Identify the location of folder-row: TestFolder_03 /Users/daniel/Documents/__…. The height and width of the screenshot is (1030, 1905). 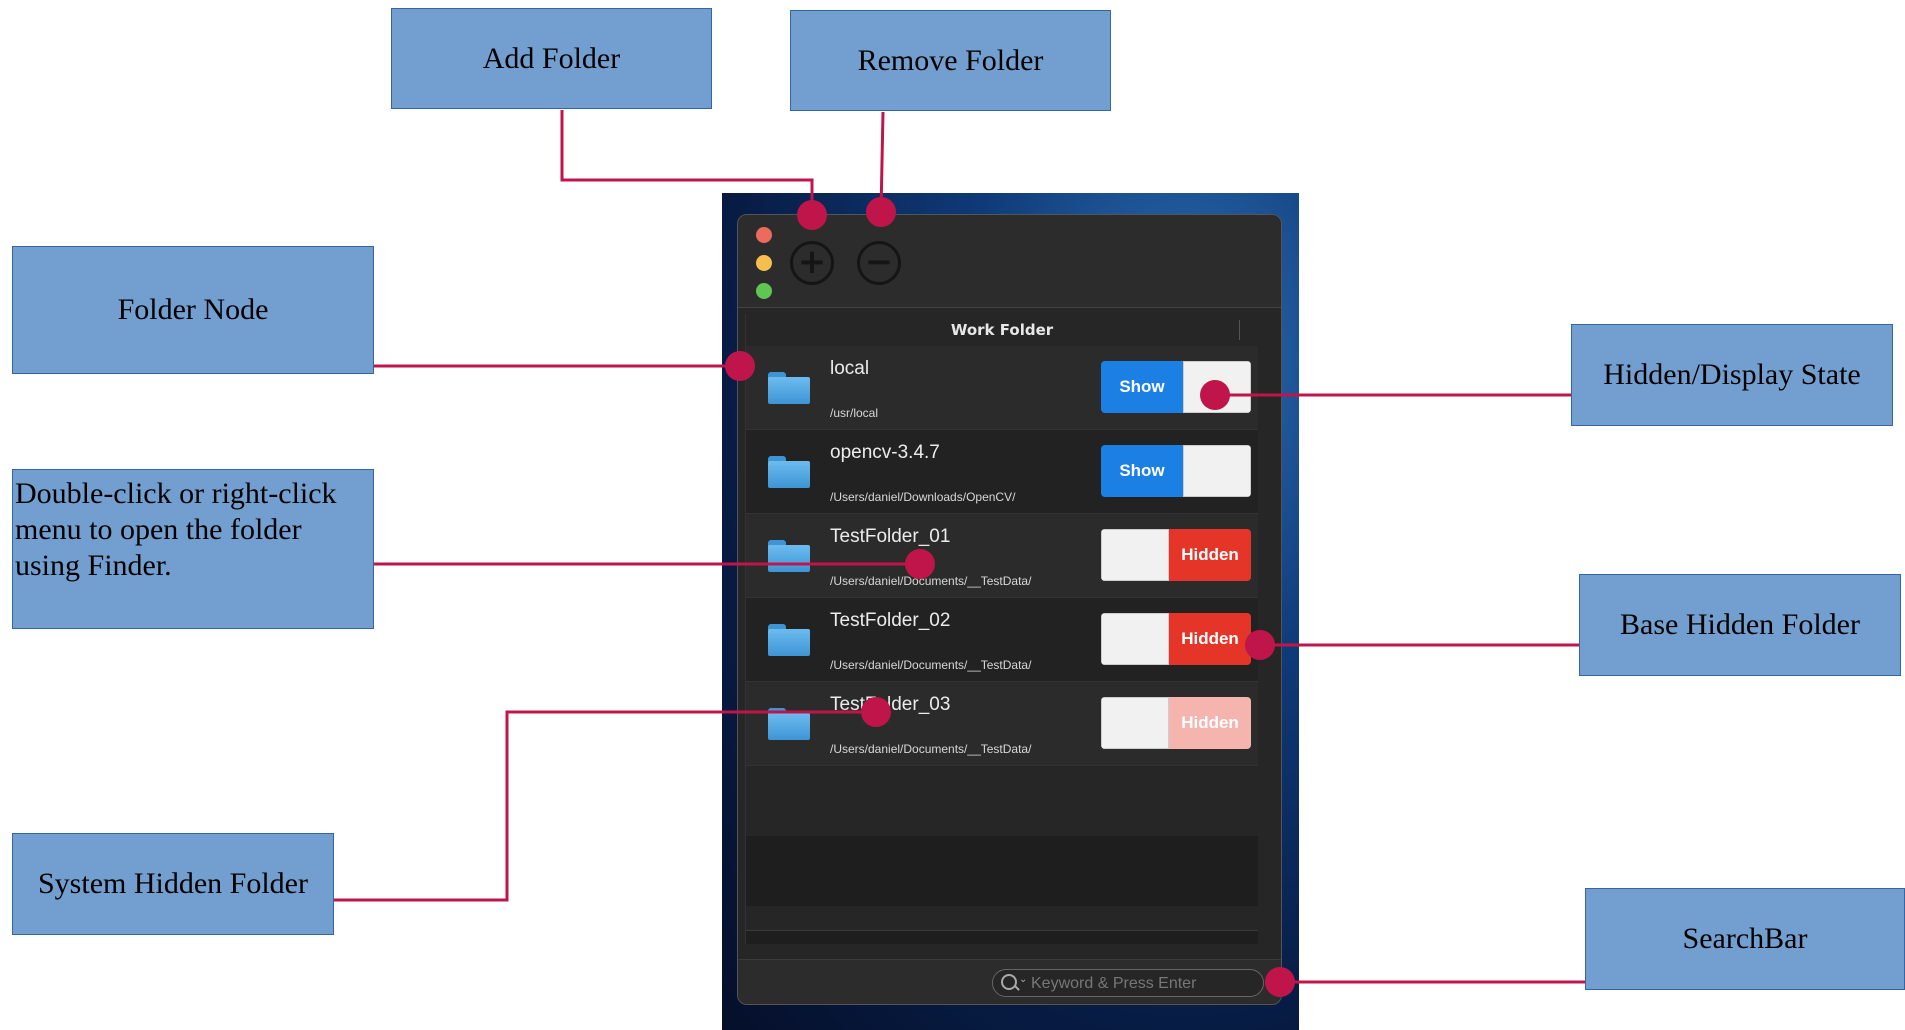
(1002, 724).